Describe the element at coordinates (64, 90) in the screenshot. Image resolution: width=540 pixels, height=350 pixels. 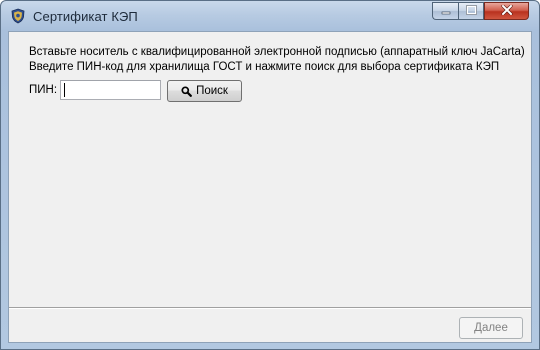
I see `text-caret` at that location.